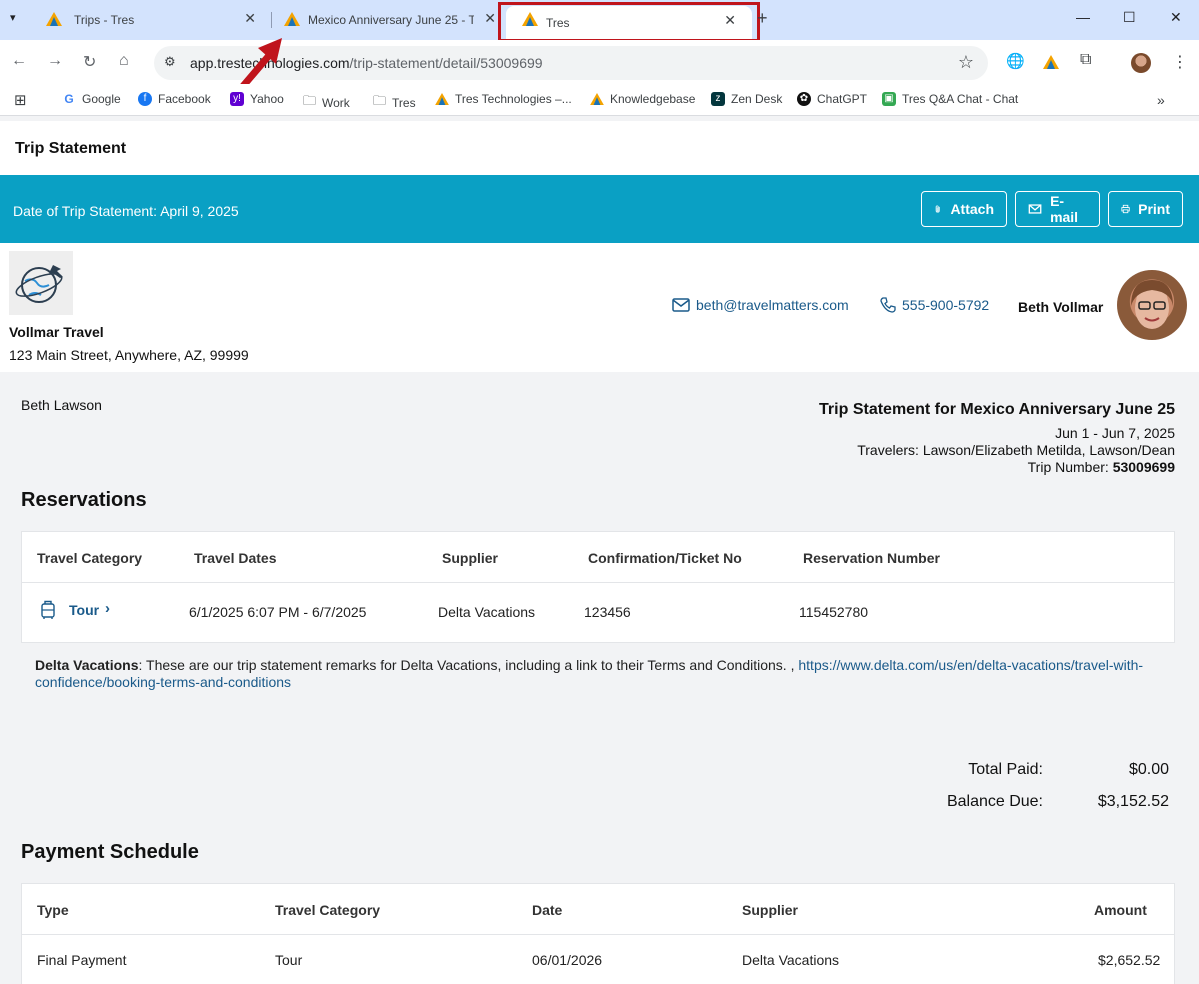 This screenshot has width=1199, height=984. What do you see at coordinates (832, 99) in the screenshot?
I see `bookmark-chatgpt: ✿ ChatGPT` at bounding box center [832, 99].